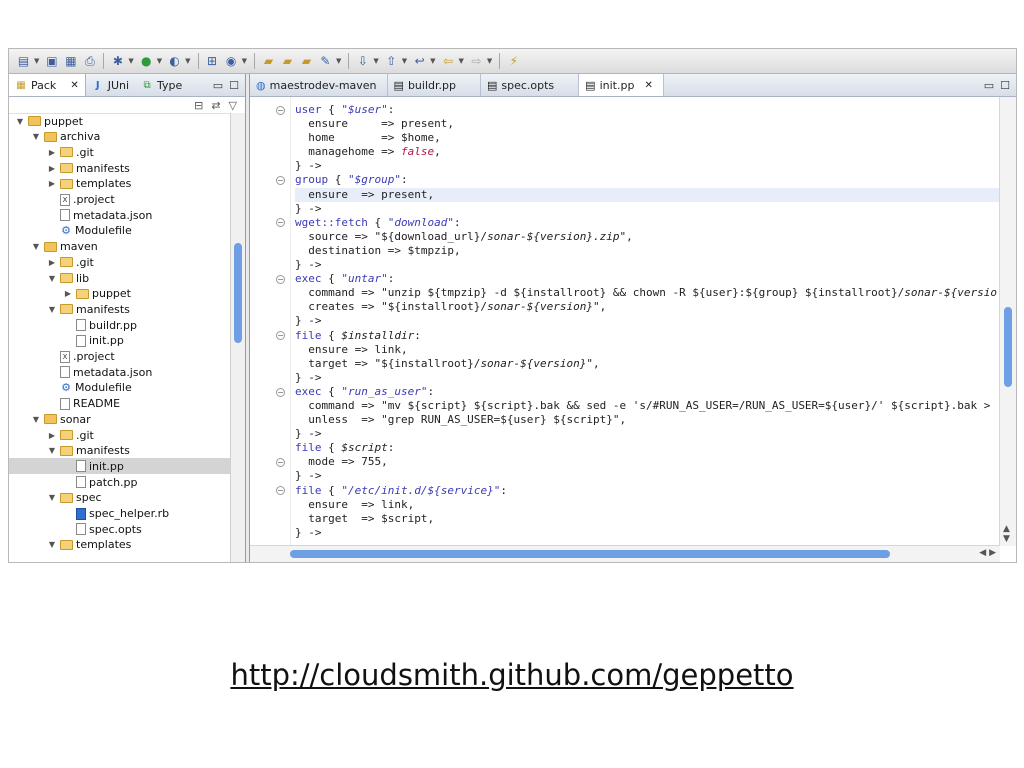  Describe the element at coordinates (174, 61) in the screenshot. I see `external-tools-icon: ◐` at that location.